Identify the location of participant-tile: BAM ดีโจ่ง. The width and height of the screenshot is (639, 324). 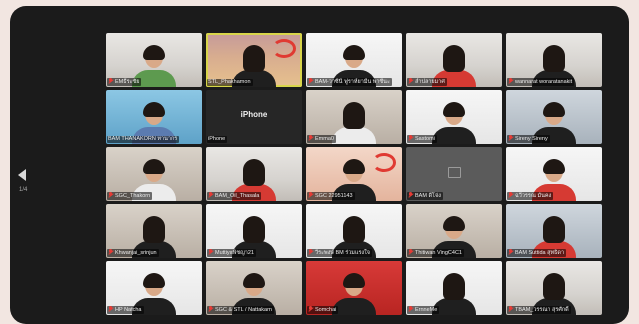
(454, 174).